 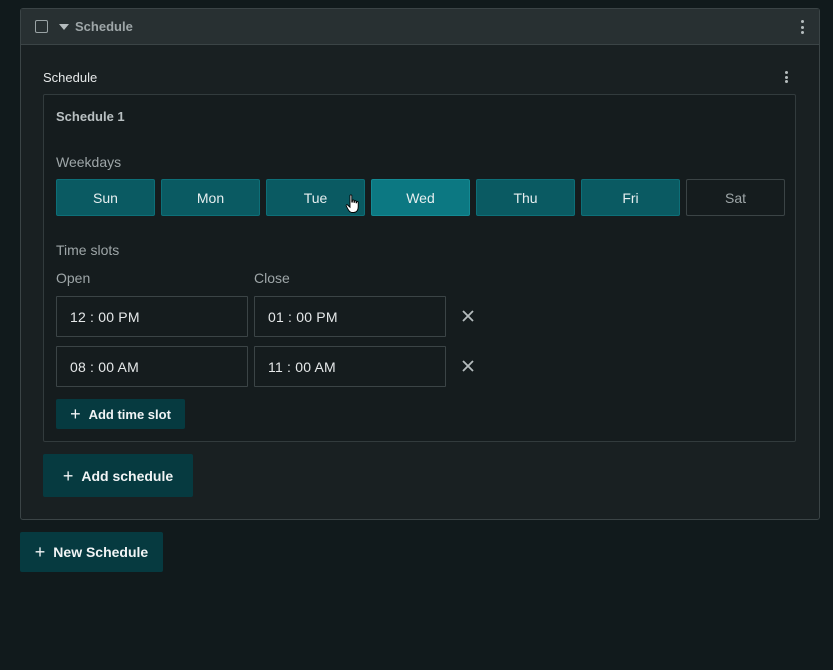 I want to click on time-slots-label: Time slots, so click(x=88, y=250).